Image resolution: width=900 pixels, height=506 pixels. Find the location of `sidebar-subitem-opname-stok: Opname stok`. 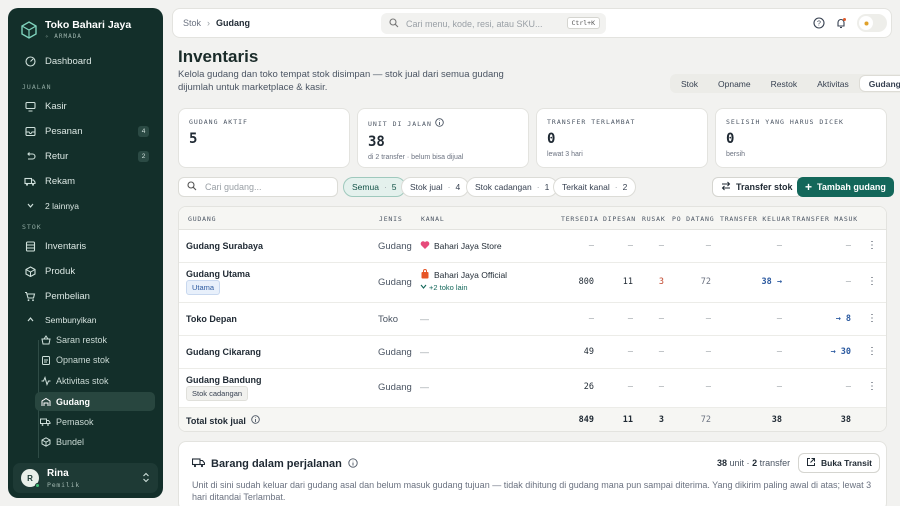

sidebar-subitem-opname-stok: Opname stok is located at coordinates (95, 359).